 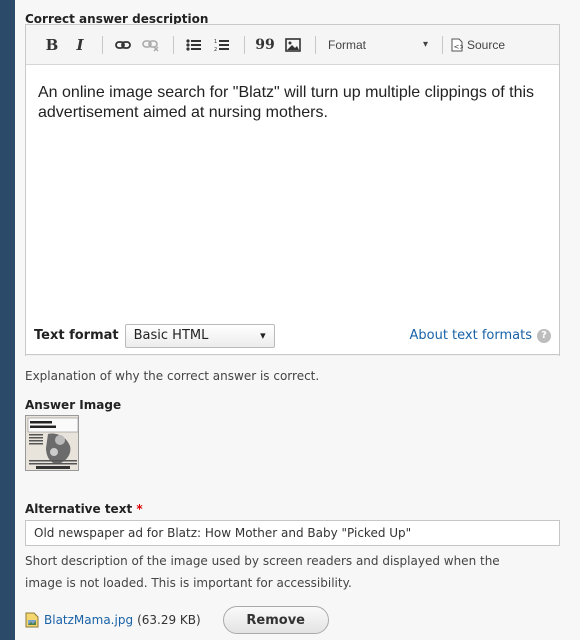 I want to click on svg-text: 2, so click(x=215, y=49).